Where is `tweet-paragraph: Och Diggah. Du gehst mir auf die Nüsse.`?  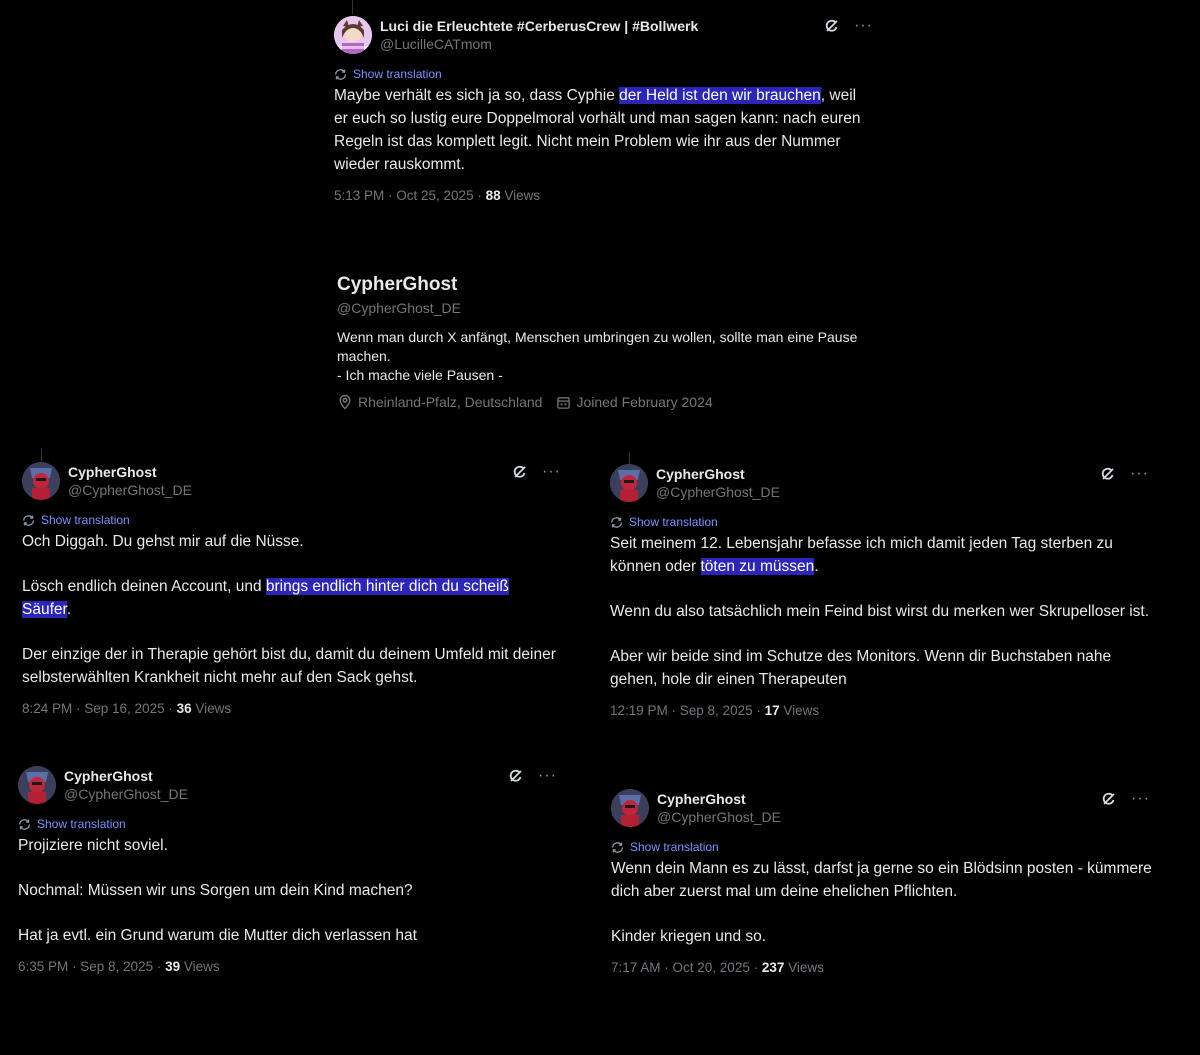
tweet-paragraph: Och Diggah. Du gehst mir auf die Nüsse. is located at coordinates (163, 541).